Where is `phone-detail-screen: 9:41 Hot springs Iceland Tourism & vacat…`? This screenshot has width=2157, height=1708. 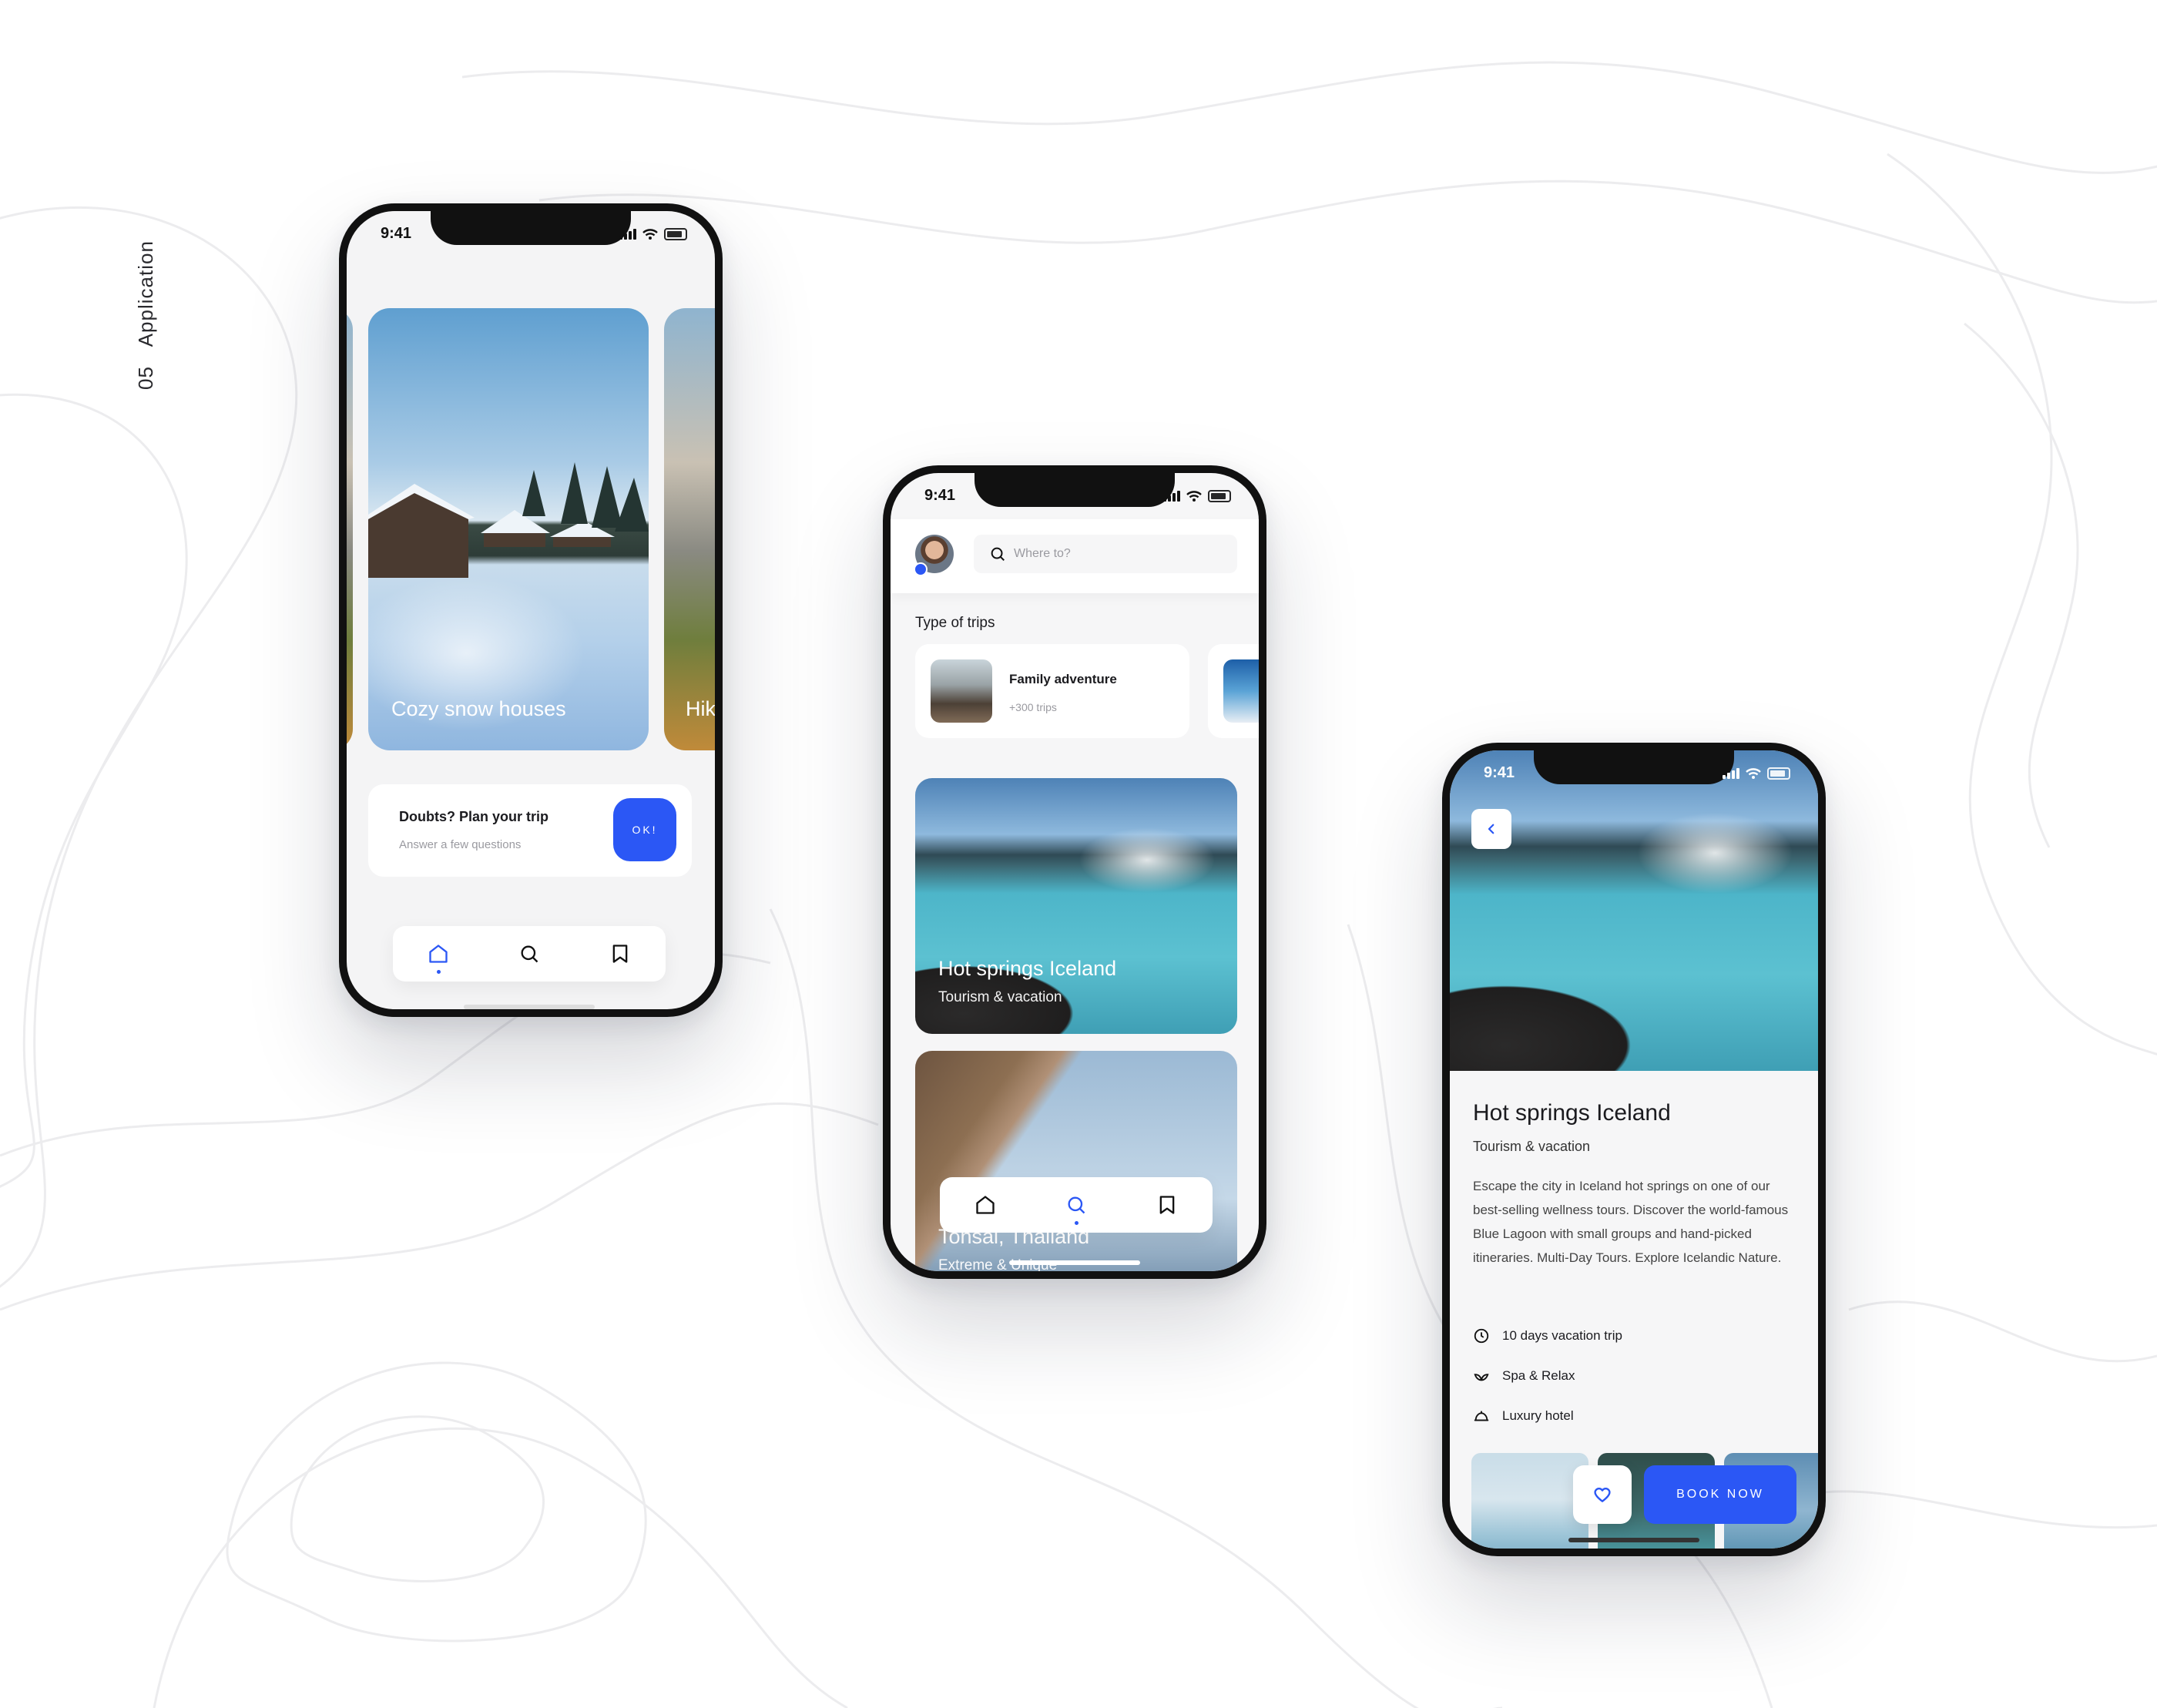
phone-detail-screen: 9:41 Hot springs Iceland Tourism & vacat… is located at coordinates (1634, 1149).